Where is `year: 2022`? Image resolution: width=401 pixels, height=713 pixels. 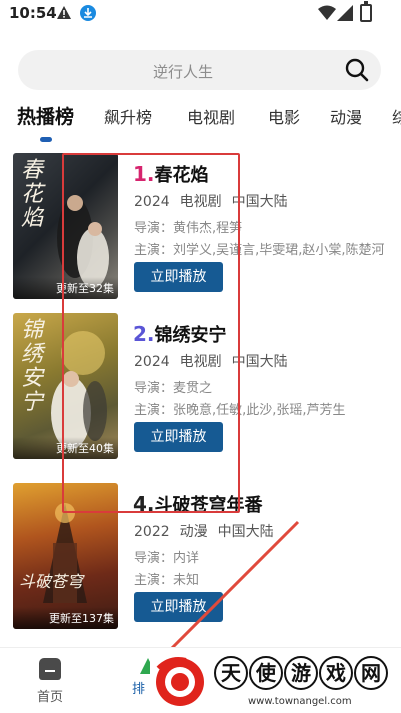 year: 2022 is located at coordinates (152, 532).